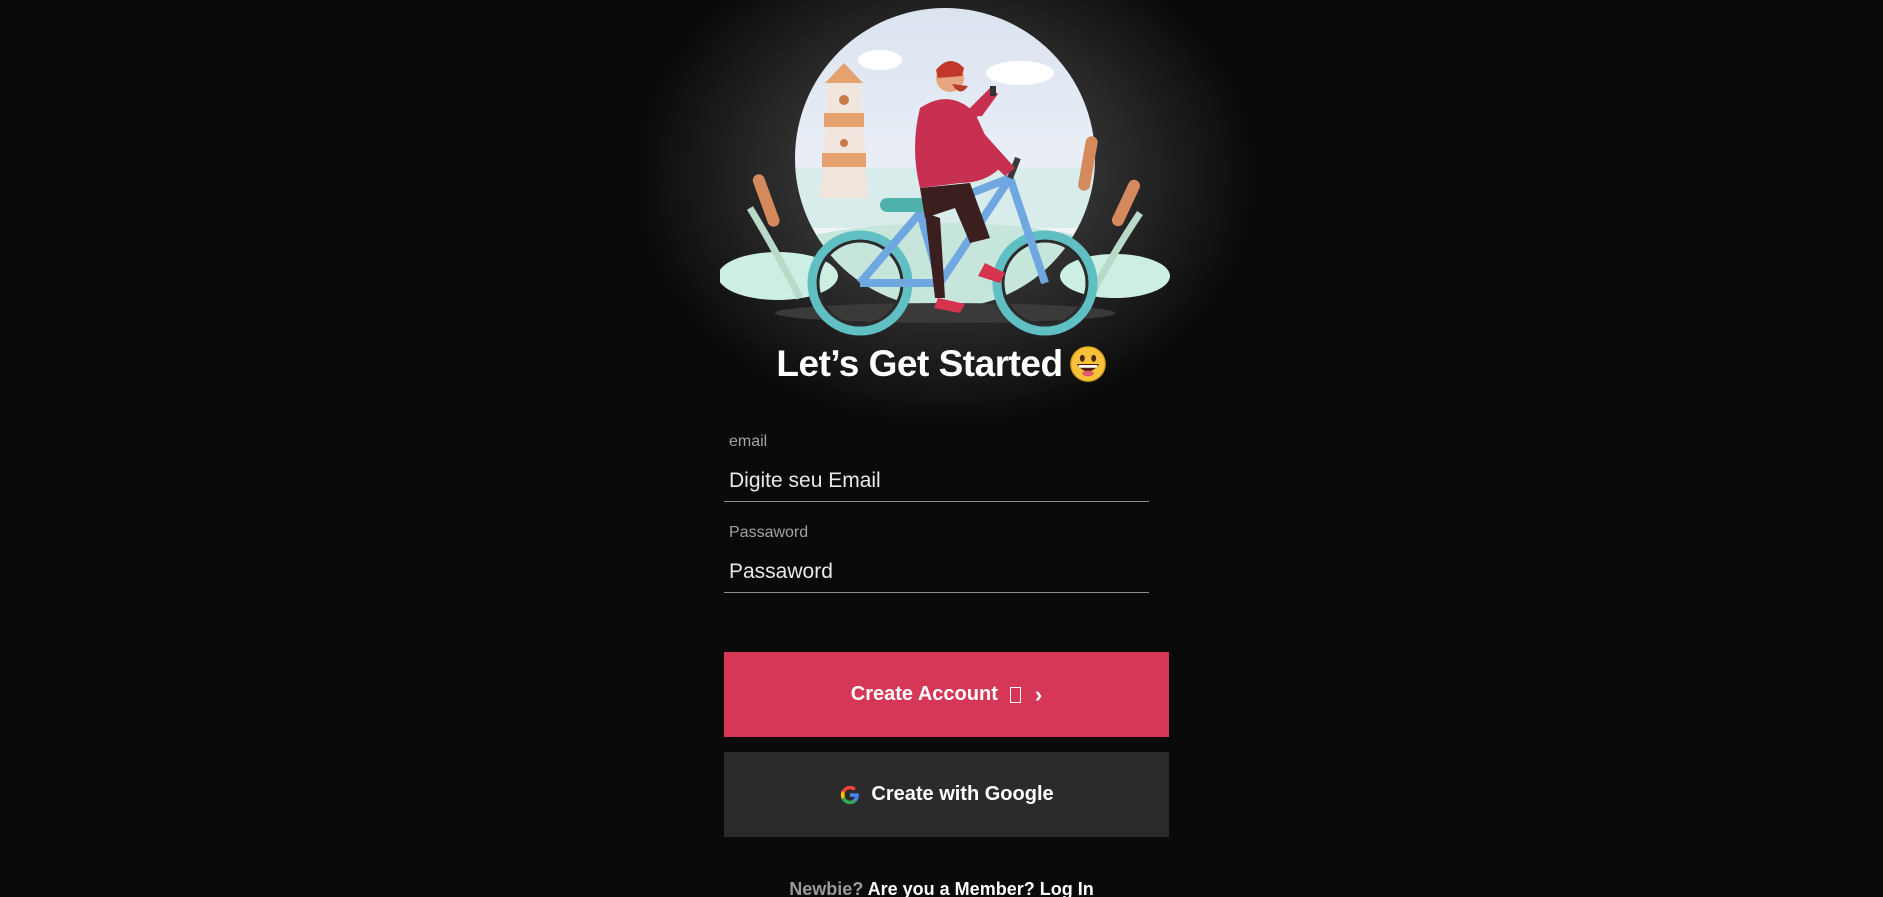 Image resolution: width=1883 pixels, height=897 pixels. What do you see at coordinates (826, 888) in the screenshot?
I see `footer-prefix: Newbie?` at bounding box center [826, 888].